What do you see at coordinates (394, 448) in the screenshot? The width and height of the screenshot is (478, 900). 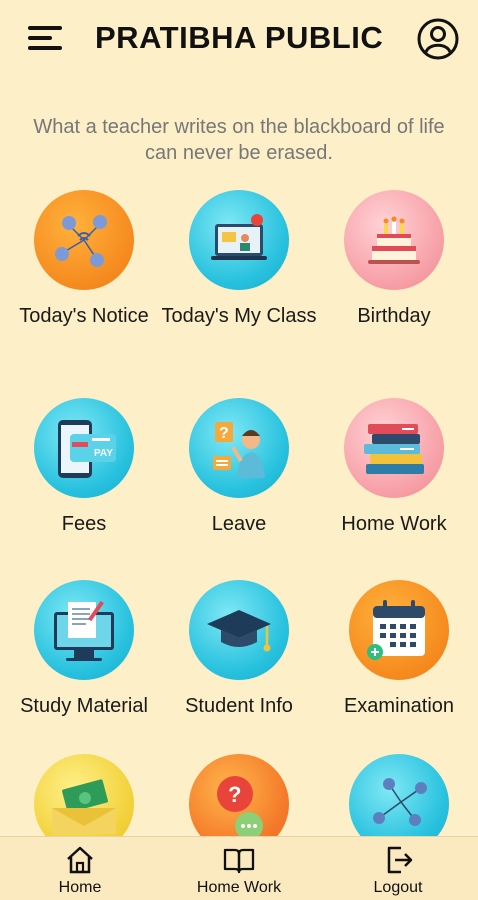 I see `books-stack-icon` at bounding box center [394, 448].